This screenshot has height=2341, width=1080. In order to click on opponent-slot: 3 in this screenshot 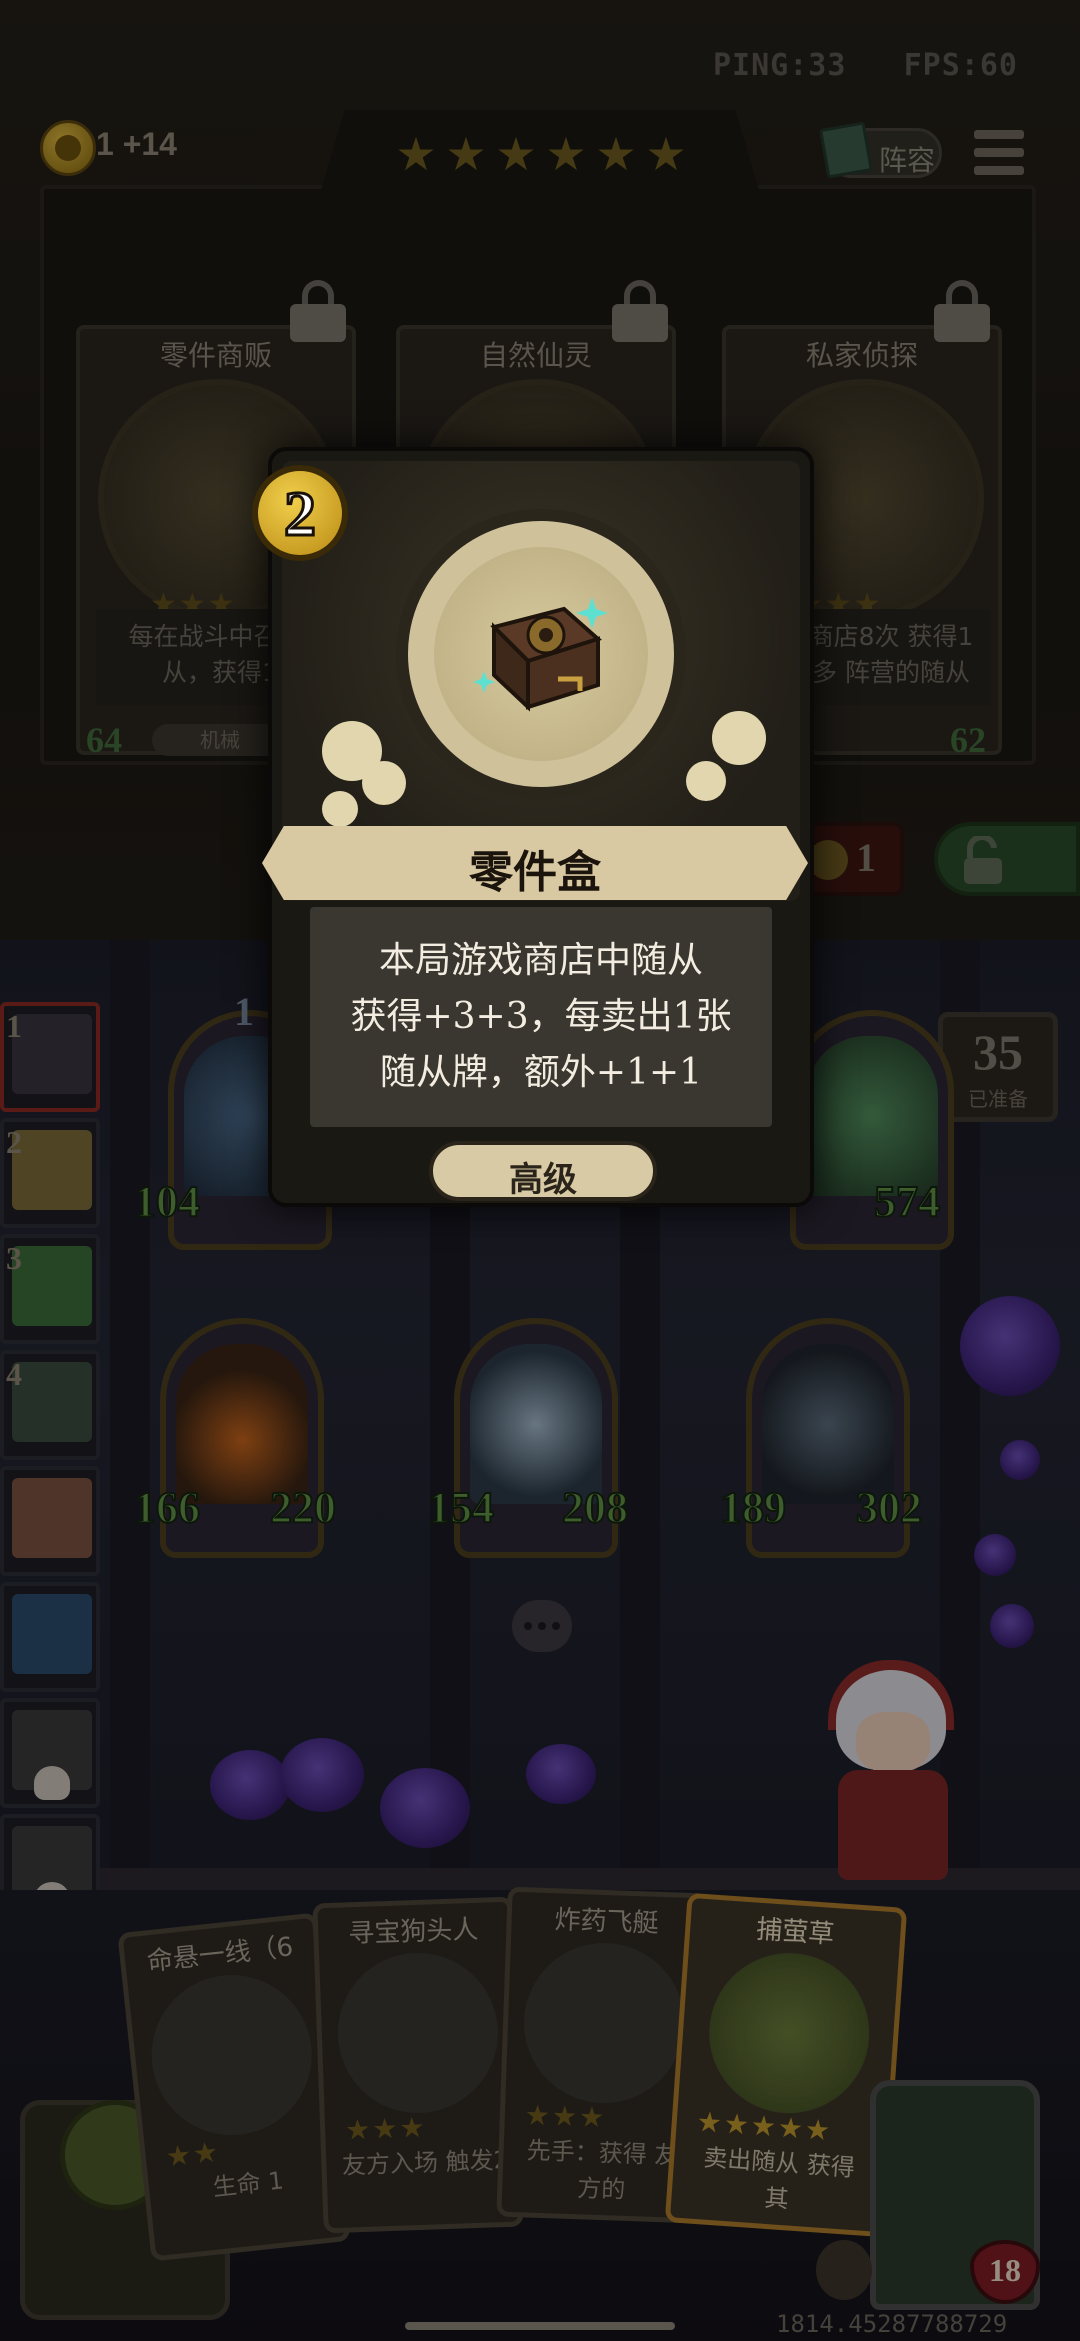, I will do `click(50, 1289)`.